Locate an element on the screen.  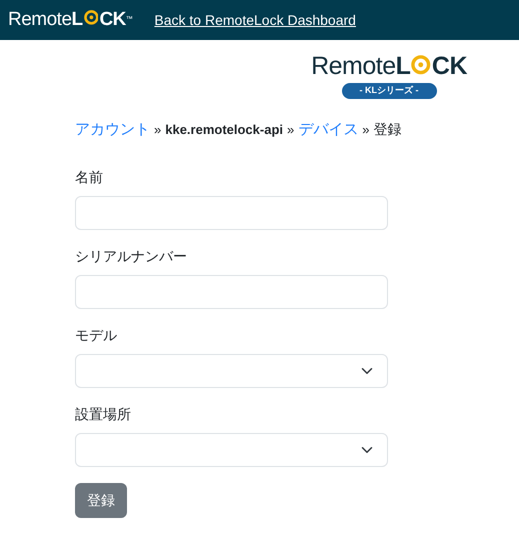
breadcrumb-link: アカウント is located at coordinates (112, 129).